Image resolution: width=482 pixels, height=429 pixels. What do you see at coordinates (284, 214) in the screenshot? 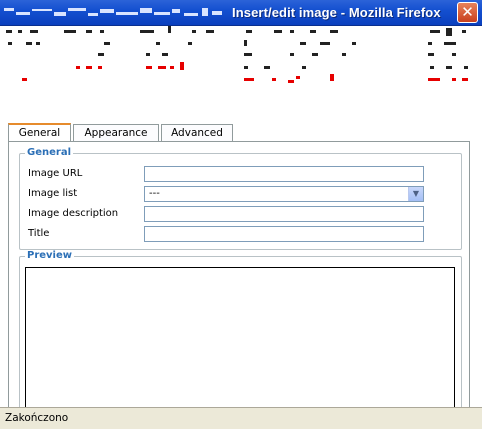
I see `image-description-input` at bounding box center [284, 214].